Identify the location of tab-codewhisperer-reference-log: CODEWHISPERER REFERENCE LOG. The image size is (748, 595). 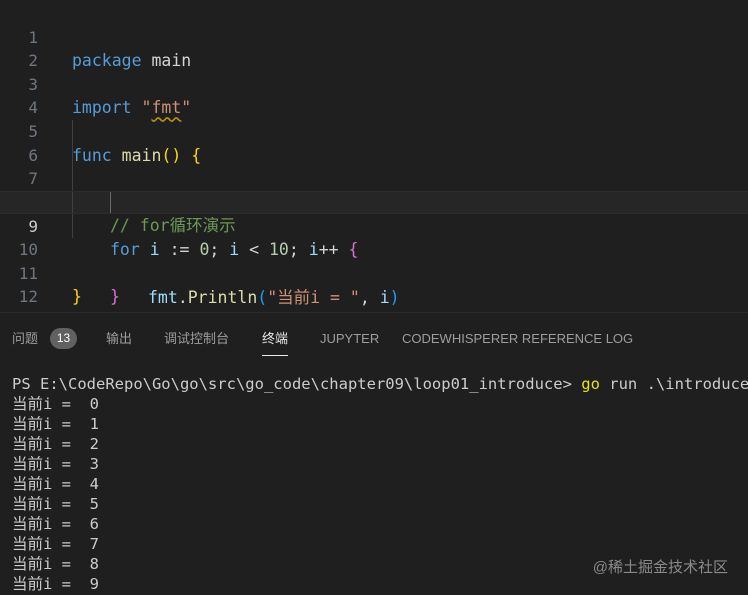
(517, 339).